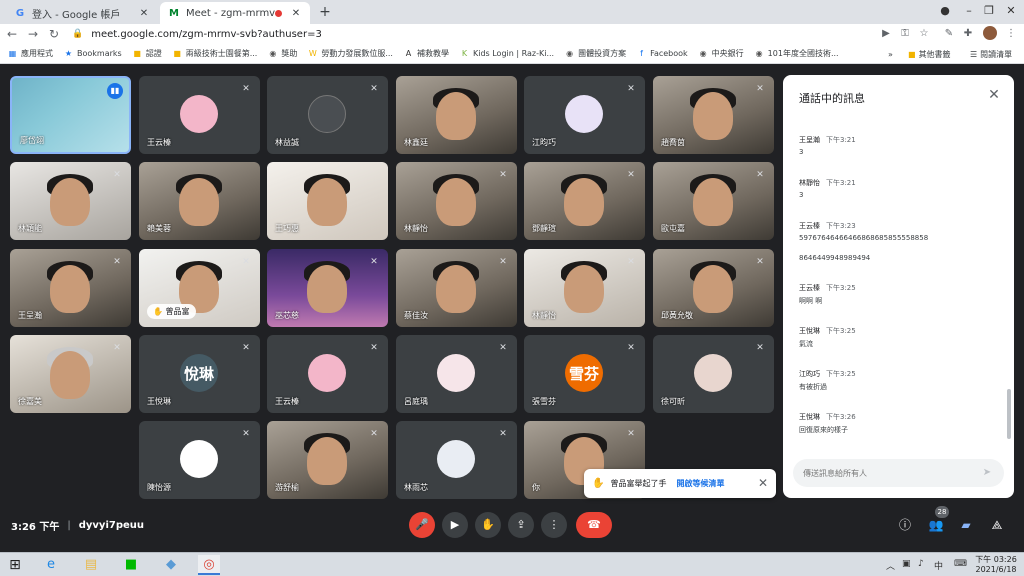  I want to click on bookmark-link: ◉ 團體投資方案, so click(595, 53).